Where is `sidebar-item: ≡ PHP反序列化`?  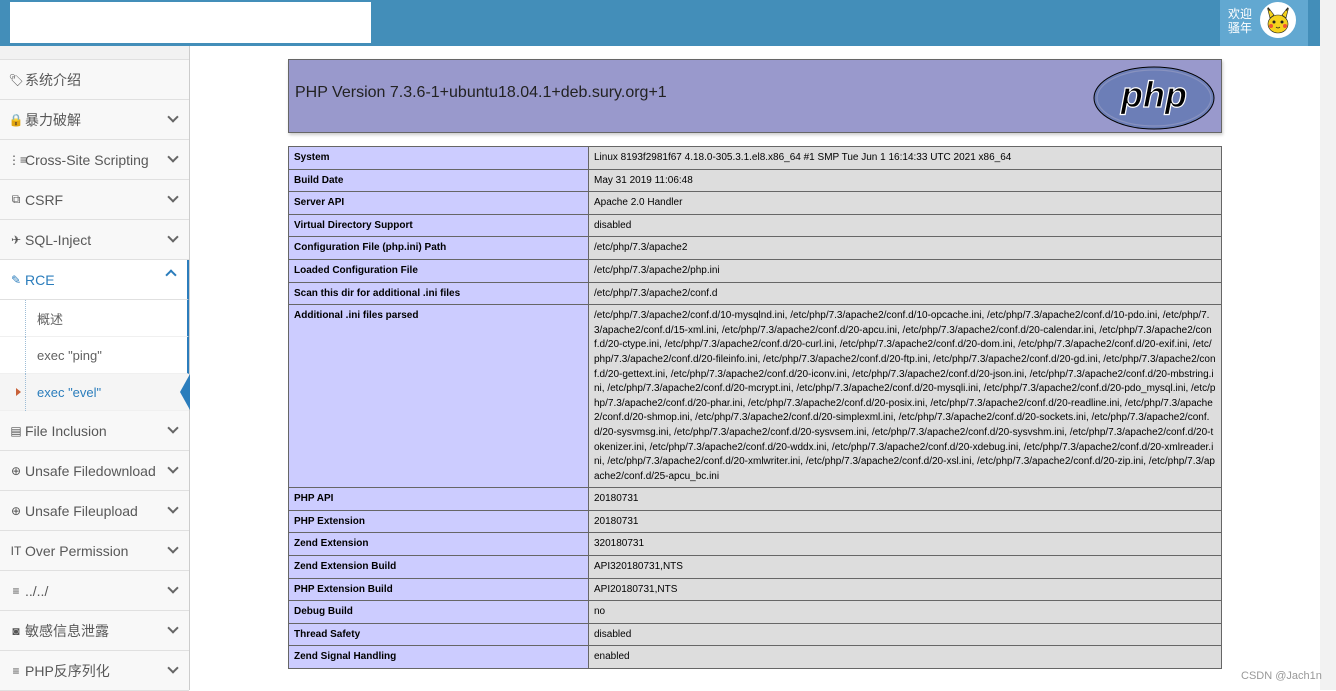 sidebar-item: ≡ PHP反序列化 is located at coordinates (94, 671).